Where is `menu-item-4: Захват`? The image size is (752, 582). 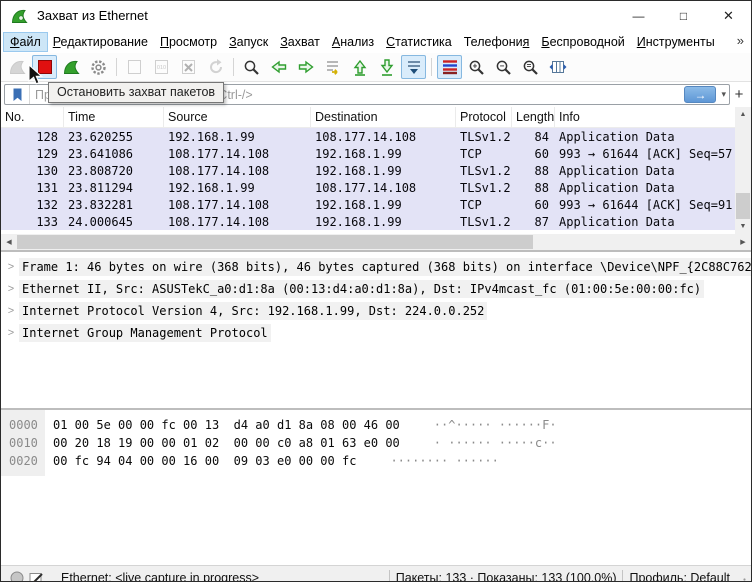 menu-item-4: Захват is located at coordinates (300, 42).